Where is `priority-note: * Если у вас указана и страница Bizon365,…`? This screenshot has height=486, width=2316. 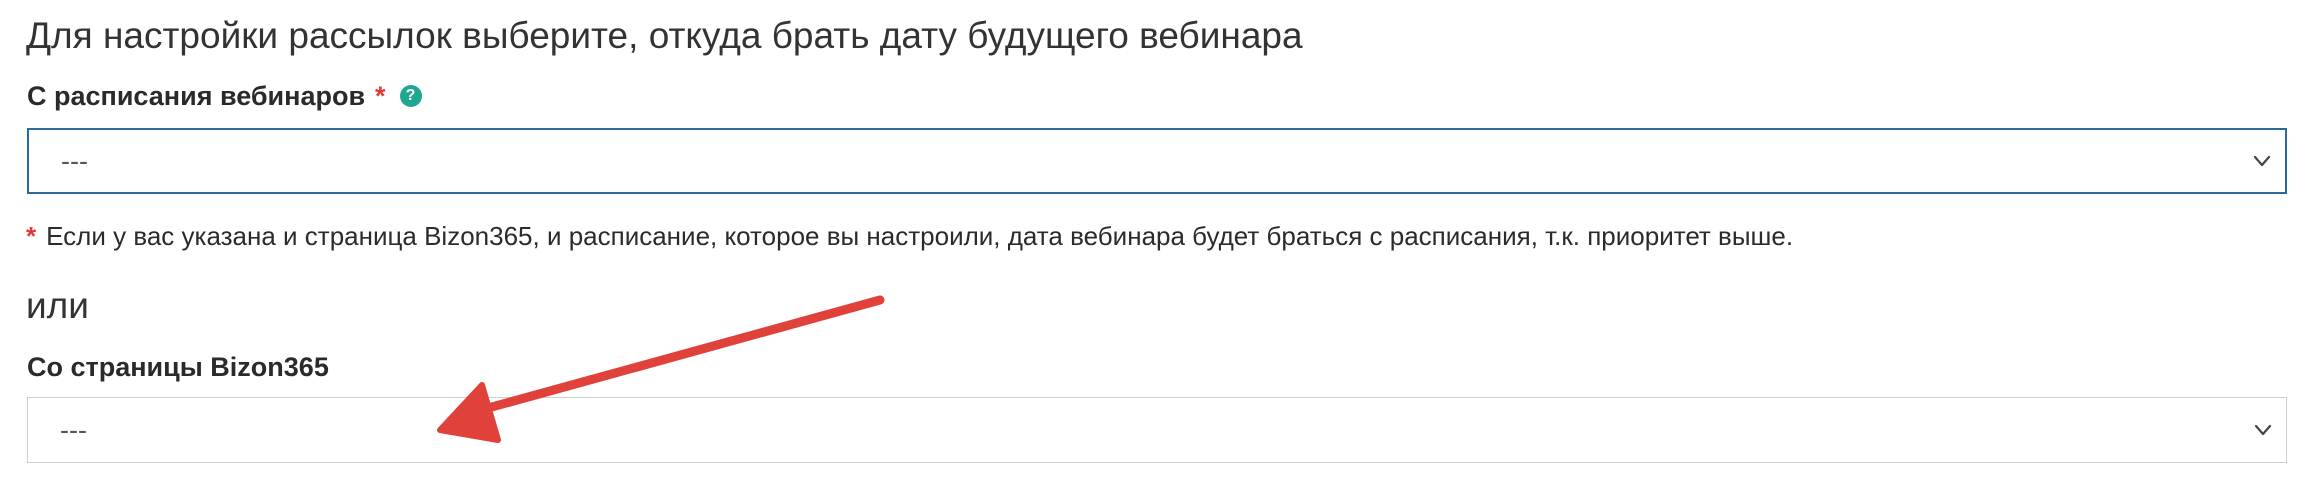 priority-note: * Если у вас указана и страница Bizon365,… is located at coordinates (909, 236).